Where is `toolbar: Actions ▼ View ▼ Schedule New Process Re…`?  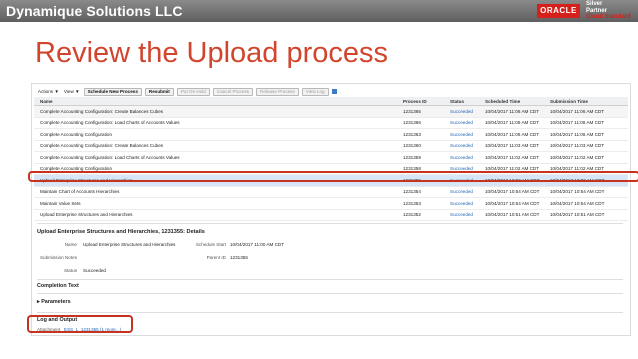
toolbar: Actions ▼ View ▼ Schedule New Process Re… is located at coordinates (187, 91).